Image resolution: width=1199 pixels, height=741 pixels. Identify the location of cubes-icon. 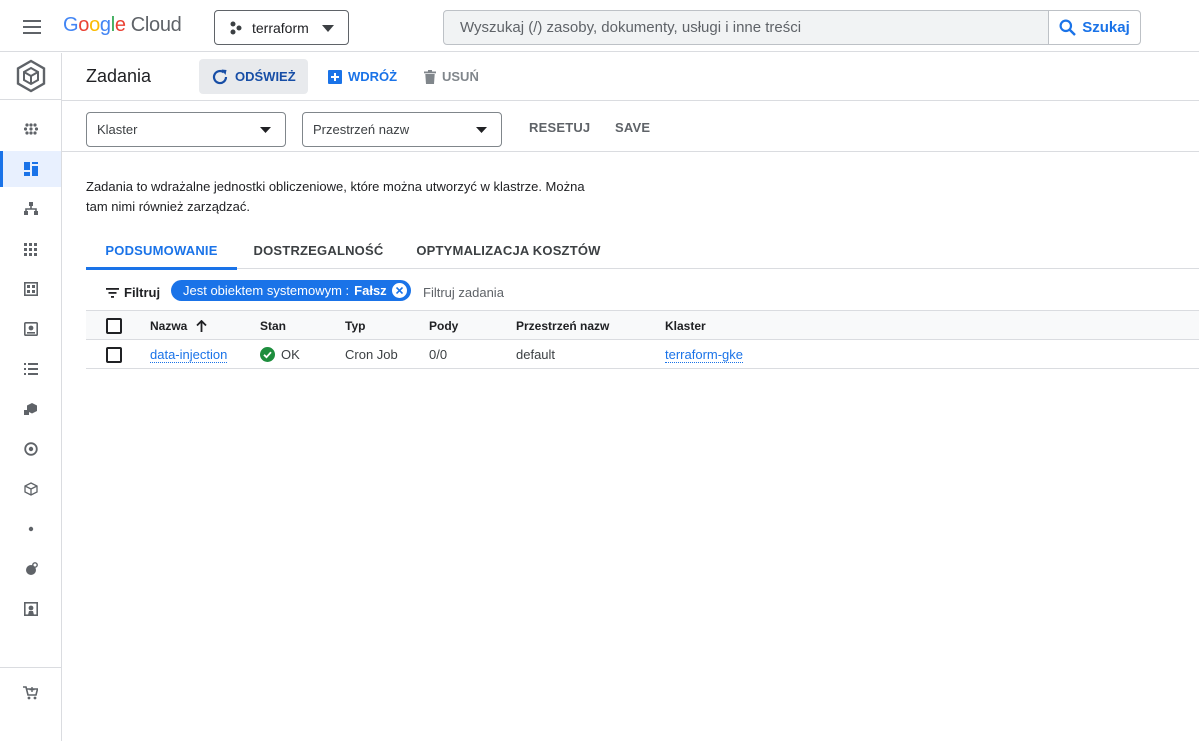
(30, 409).